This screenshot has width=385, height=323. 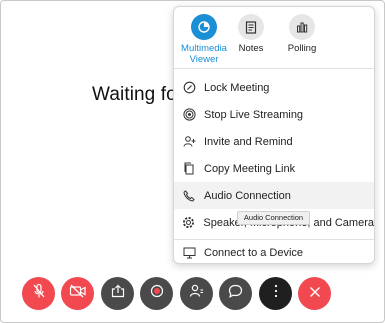 I want to click on share-button, so click(x=117, y=293).